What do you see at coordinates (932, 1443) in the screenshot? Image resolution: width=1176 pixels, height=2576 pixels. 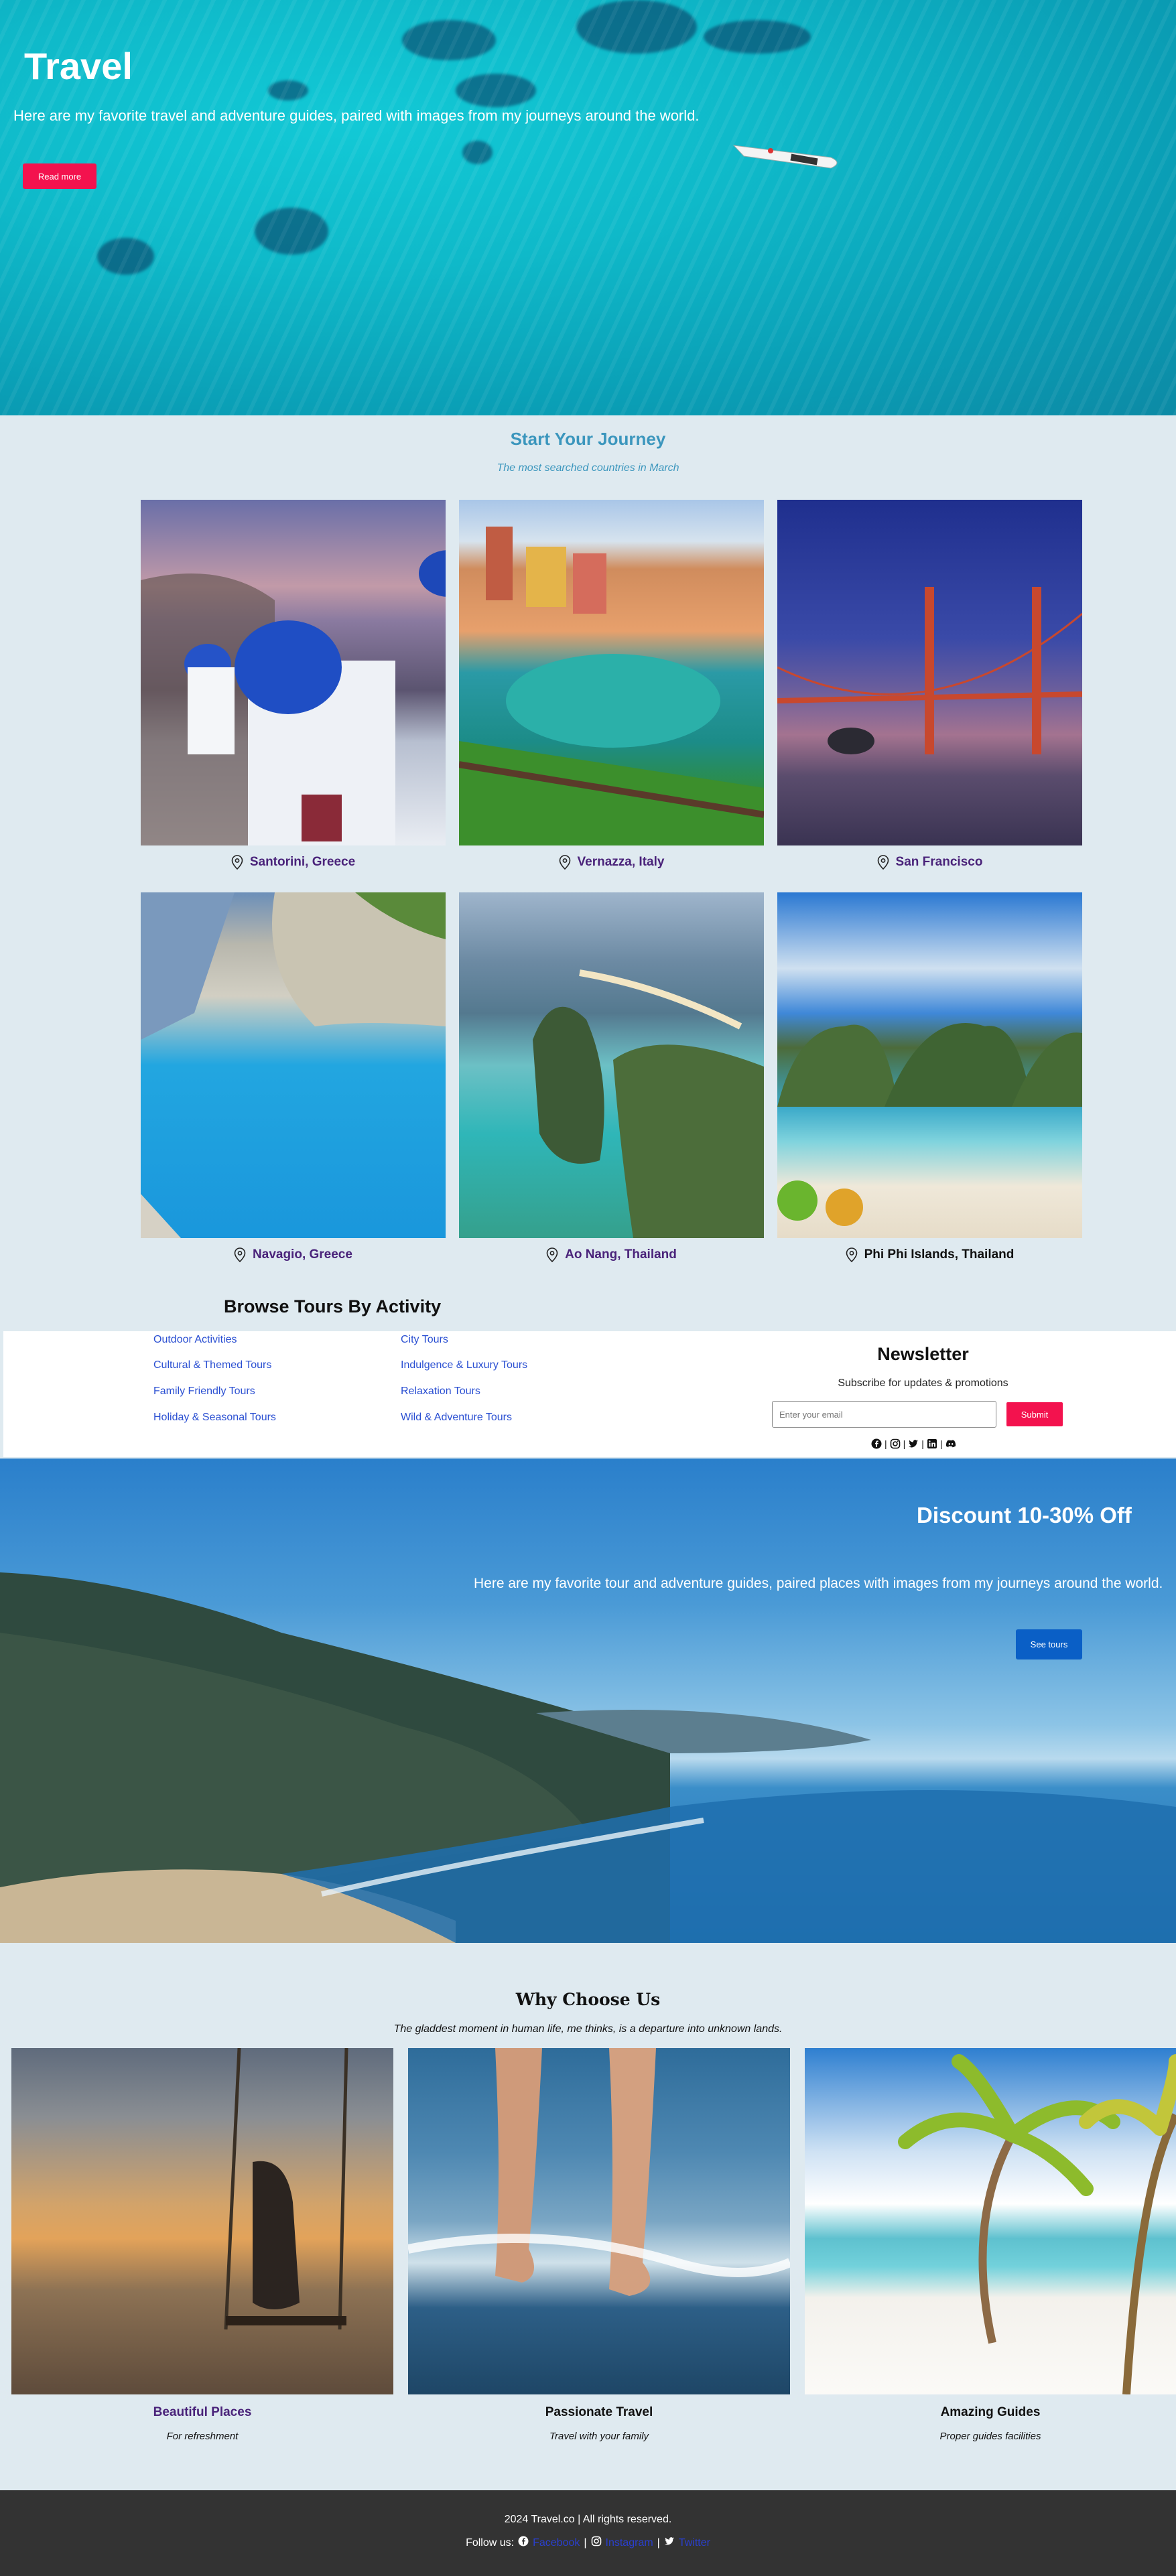 I see `linkedin-icon` at bounding box center [932, 1443].